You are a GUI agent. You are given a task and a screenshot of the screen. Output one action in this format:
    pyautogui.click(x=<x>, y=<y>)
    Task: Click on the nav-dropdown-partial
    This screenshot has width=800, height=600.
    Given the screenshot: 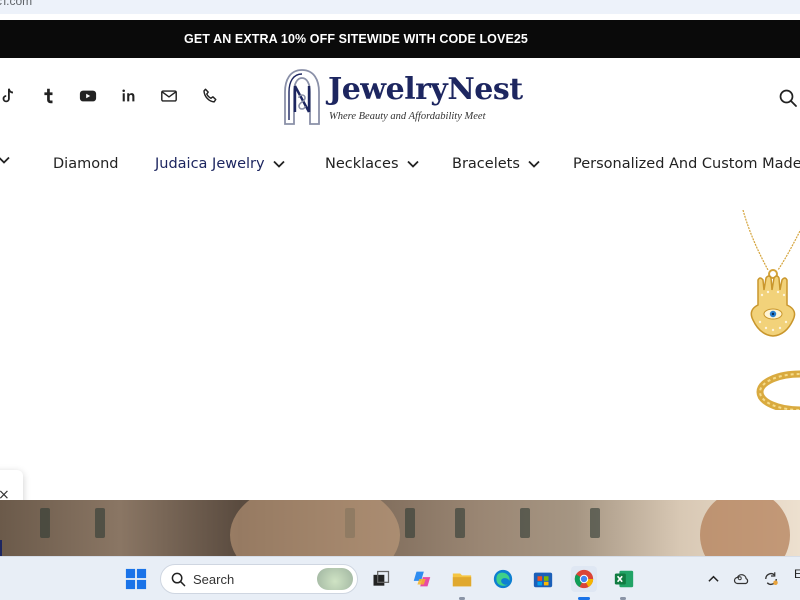 What is the action you would take?
    pyautogui.click(x=5, y=160)
    